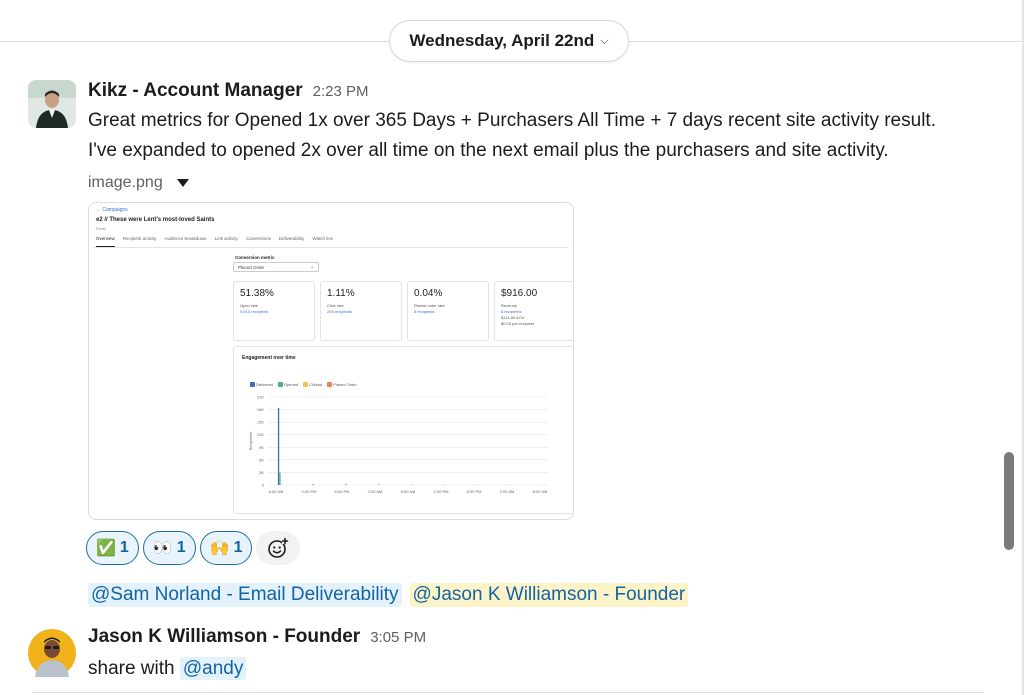  Describe the element at coordinates (508, 692) in the screenshot. I see `composer-edge` at that location.